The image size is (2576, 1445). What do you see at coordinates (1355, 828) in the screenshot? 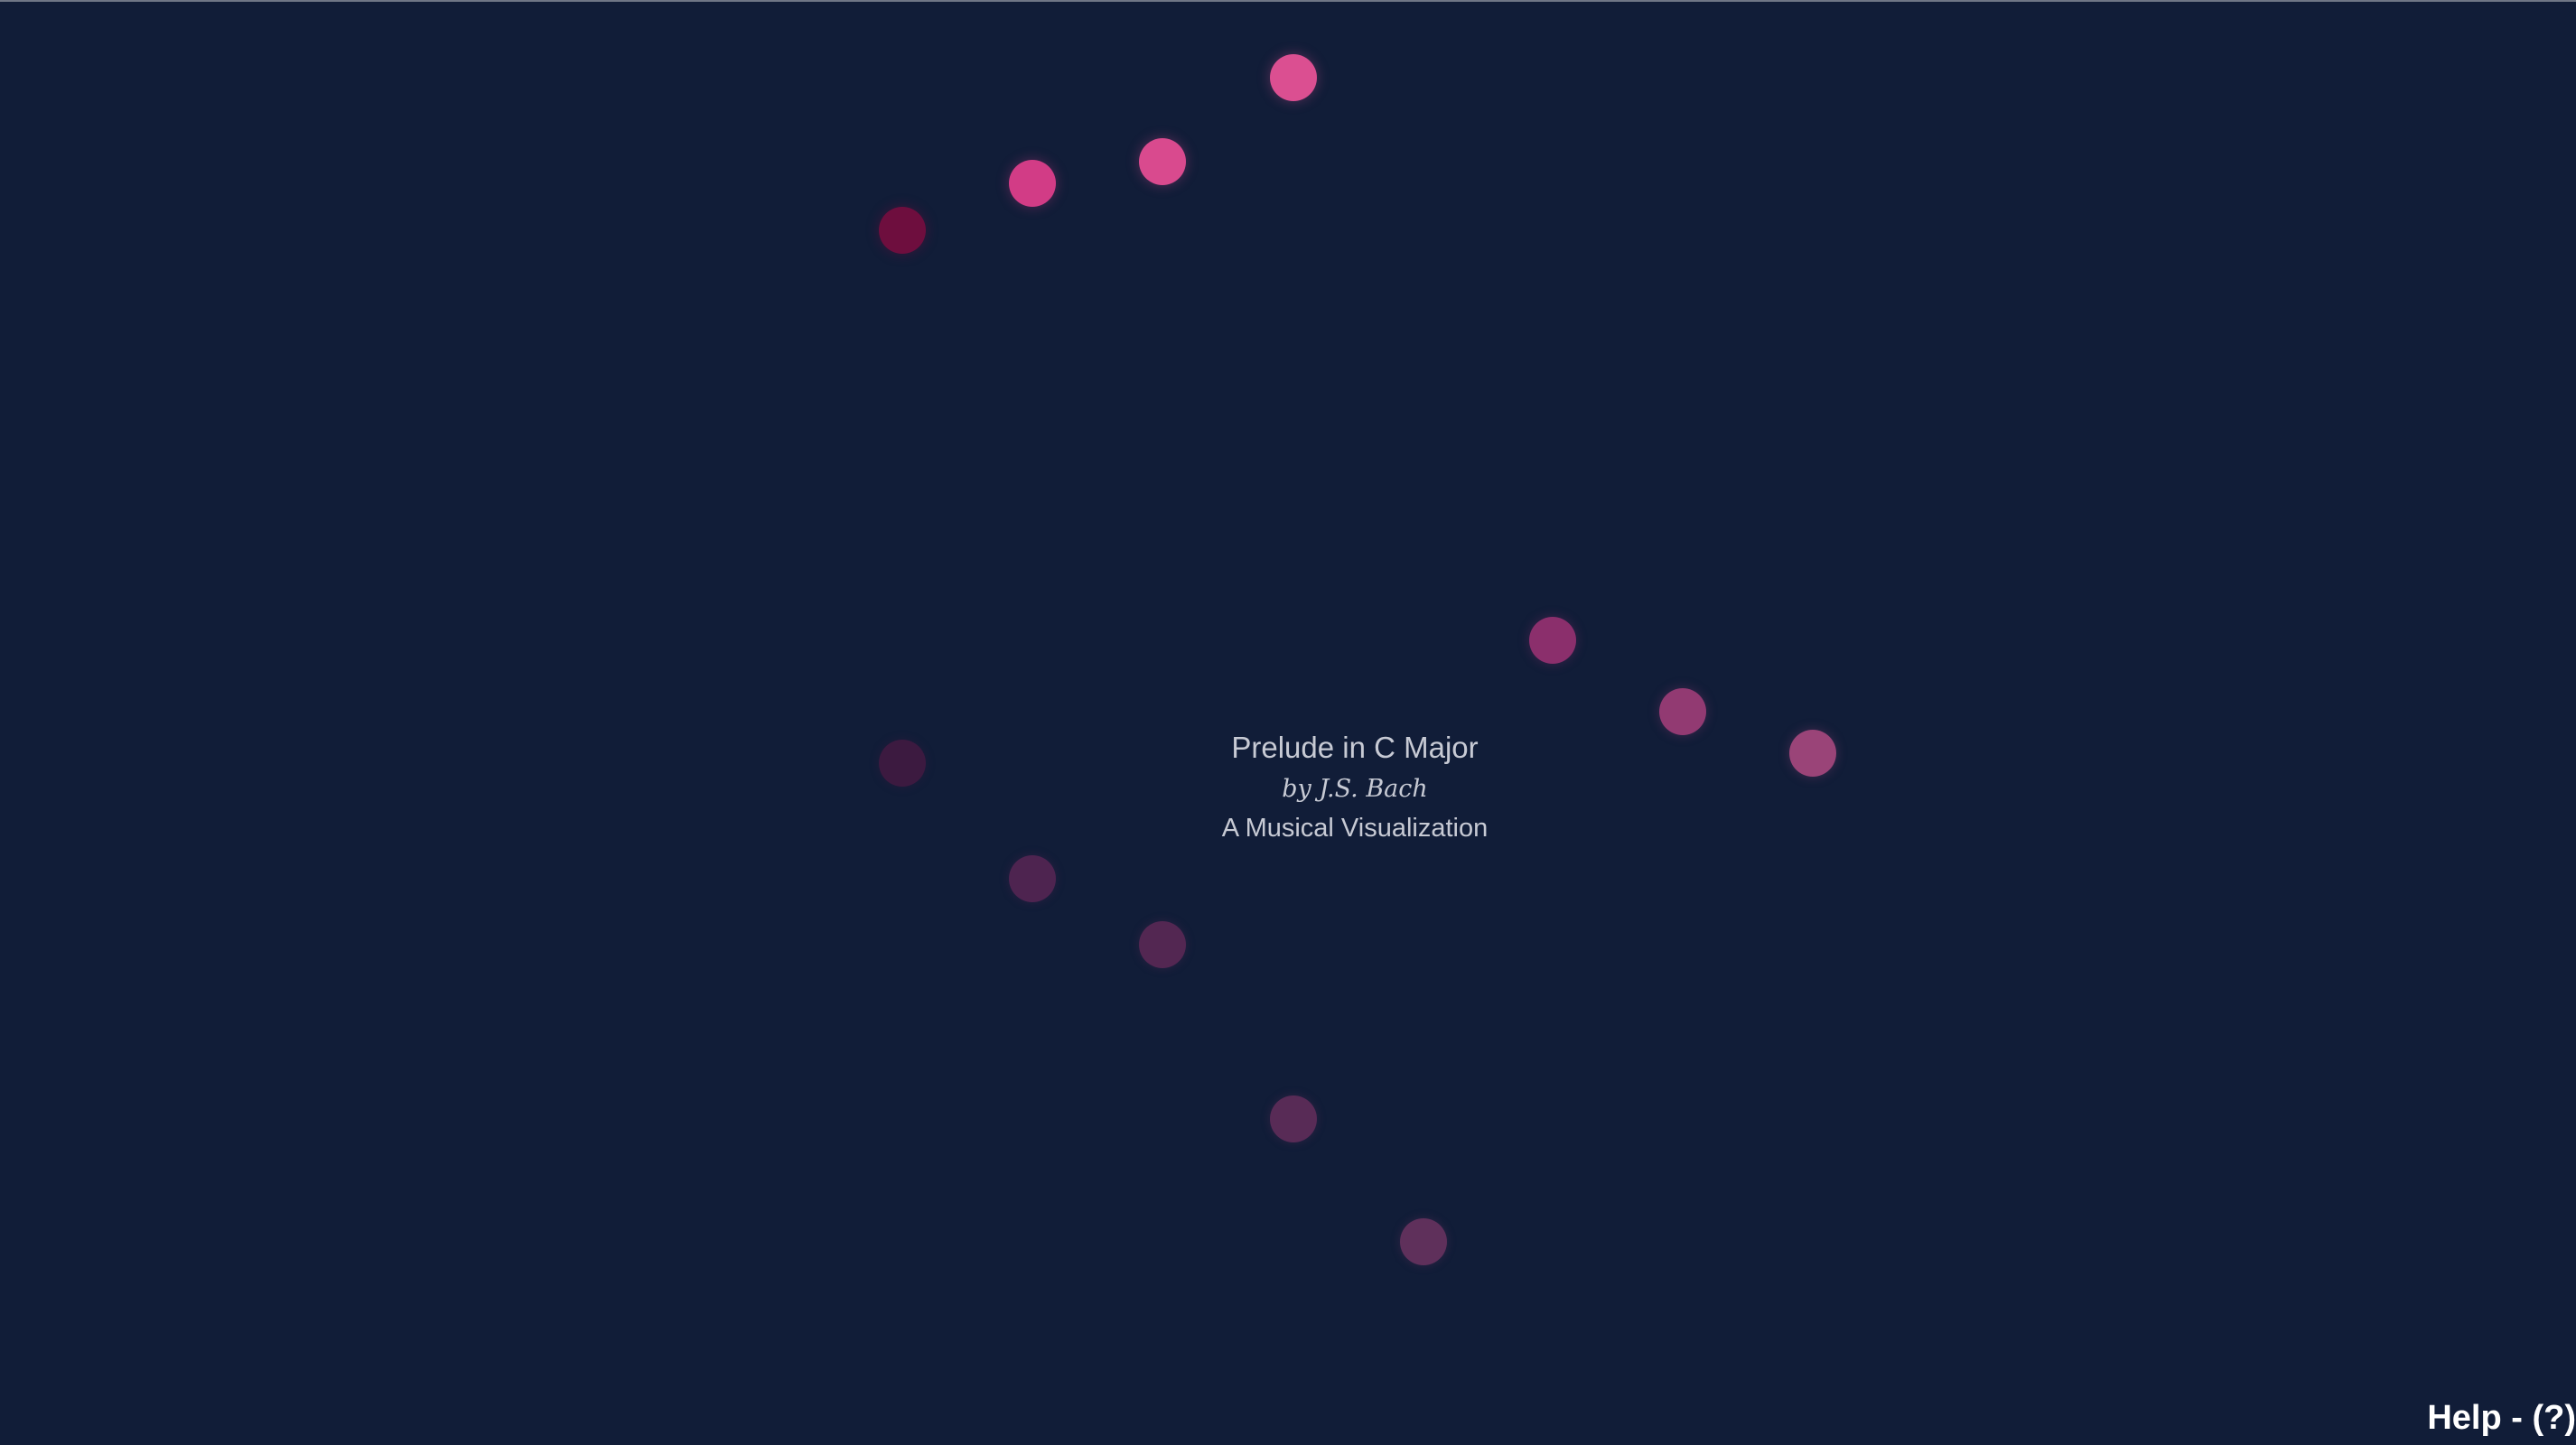
I see `visualization-subtitle: A Musical Visualization` at bounding box center [1355, 828].